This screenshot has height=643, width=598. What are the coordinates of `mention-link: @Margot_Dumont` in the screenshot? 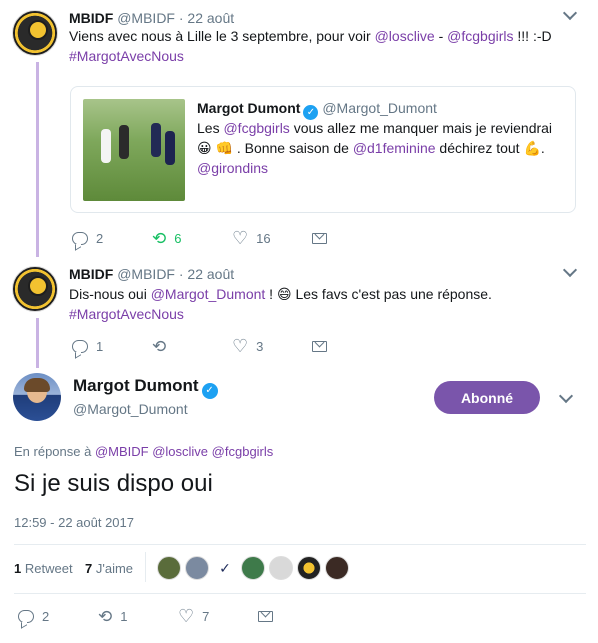 It's located at (208, 294).